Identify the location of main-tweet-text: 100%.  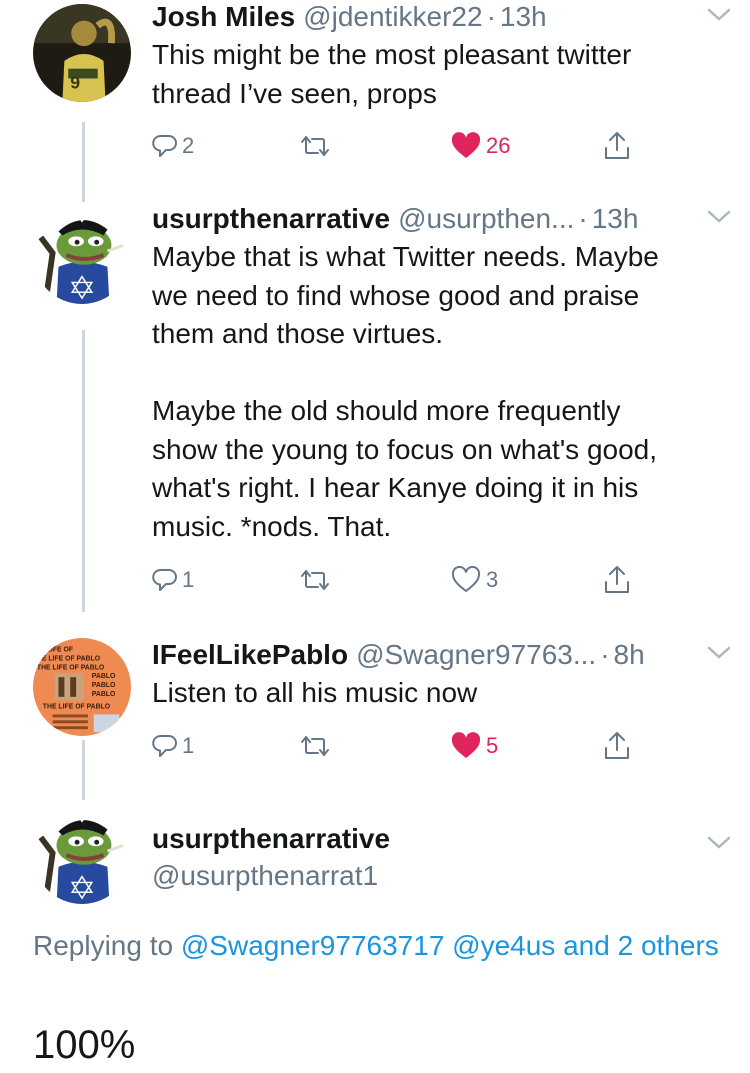
(84, 1045).